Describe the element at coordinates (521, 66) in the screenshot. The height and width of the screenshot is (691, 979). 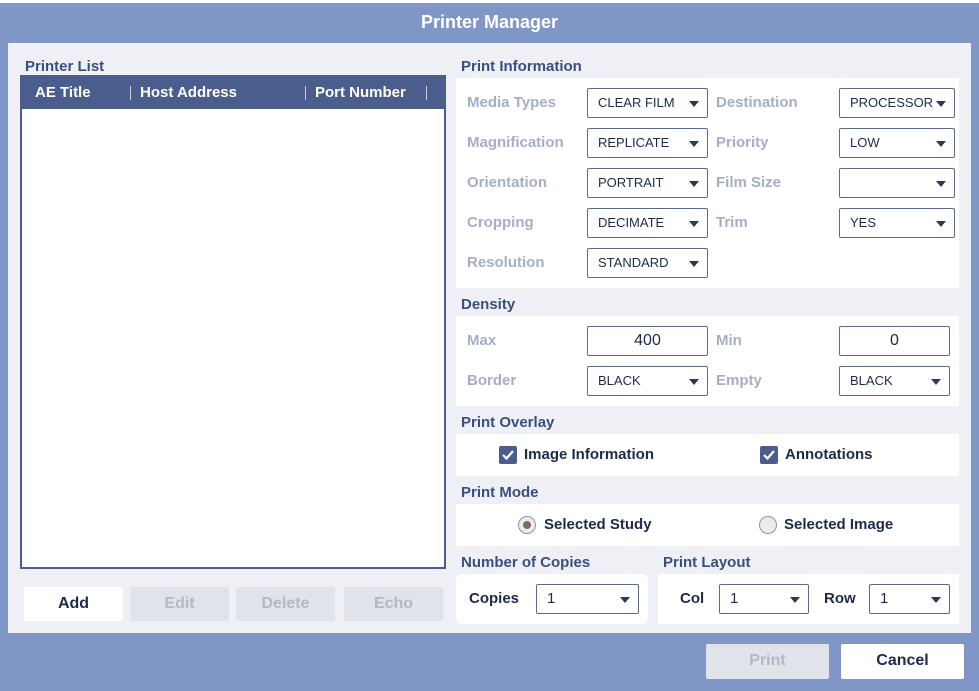
I see `print-information-label: Print Information` at that location.